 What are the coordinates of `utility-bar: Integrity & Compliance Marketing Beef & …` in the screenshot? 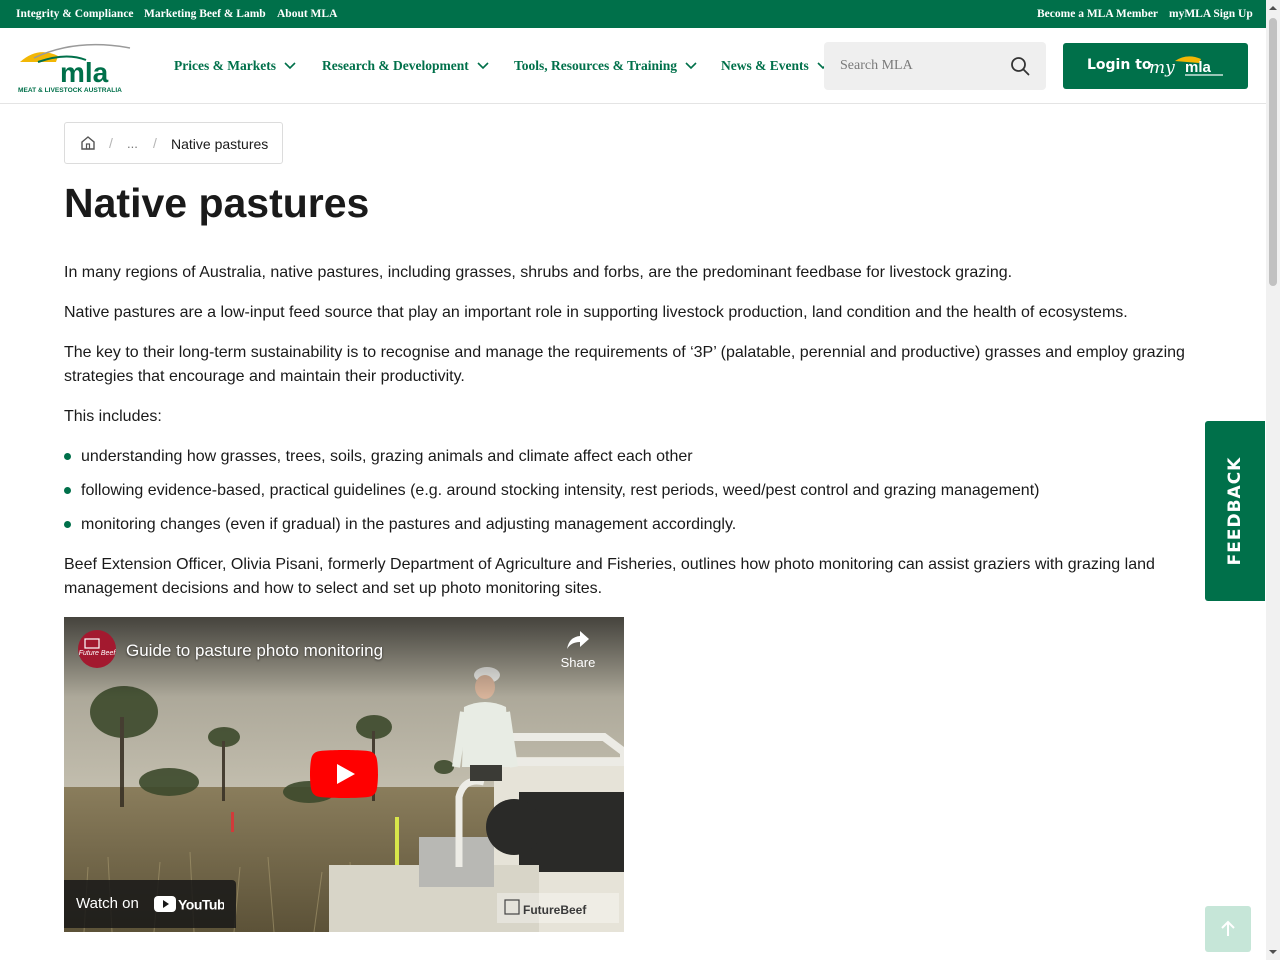 It's located at (633, 14).